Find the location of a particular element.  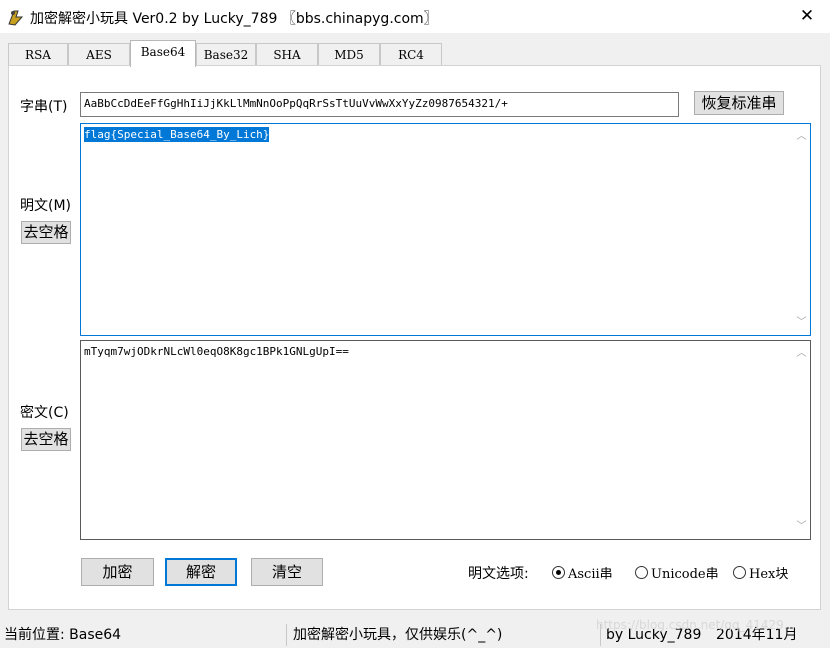

status-message: 加密解密小玩具，仅供娱乐(^_^) is located at coordinates (398, 635).